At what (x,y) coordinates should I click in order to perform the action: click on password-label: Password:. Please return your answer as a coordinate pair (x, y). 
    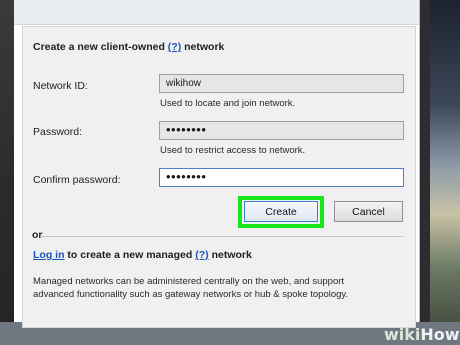
    Looking at the image, I should click on (58, 132).